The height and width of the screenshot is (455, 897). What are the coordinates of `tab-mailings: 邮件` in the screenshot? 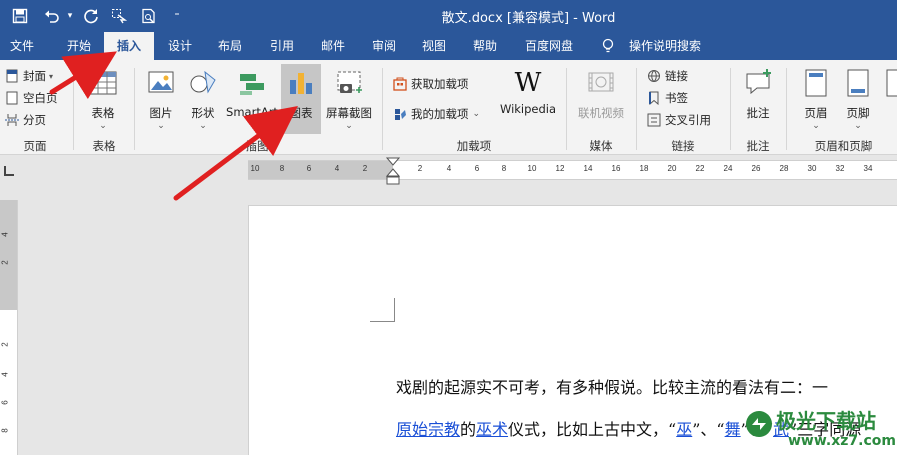 It's located at (333, 46).